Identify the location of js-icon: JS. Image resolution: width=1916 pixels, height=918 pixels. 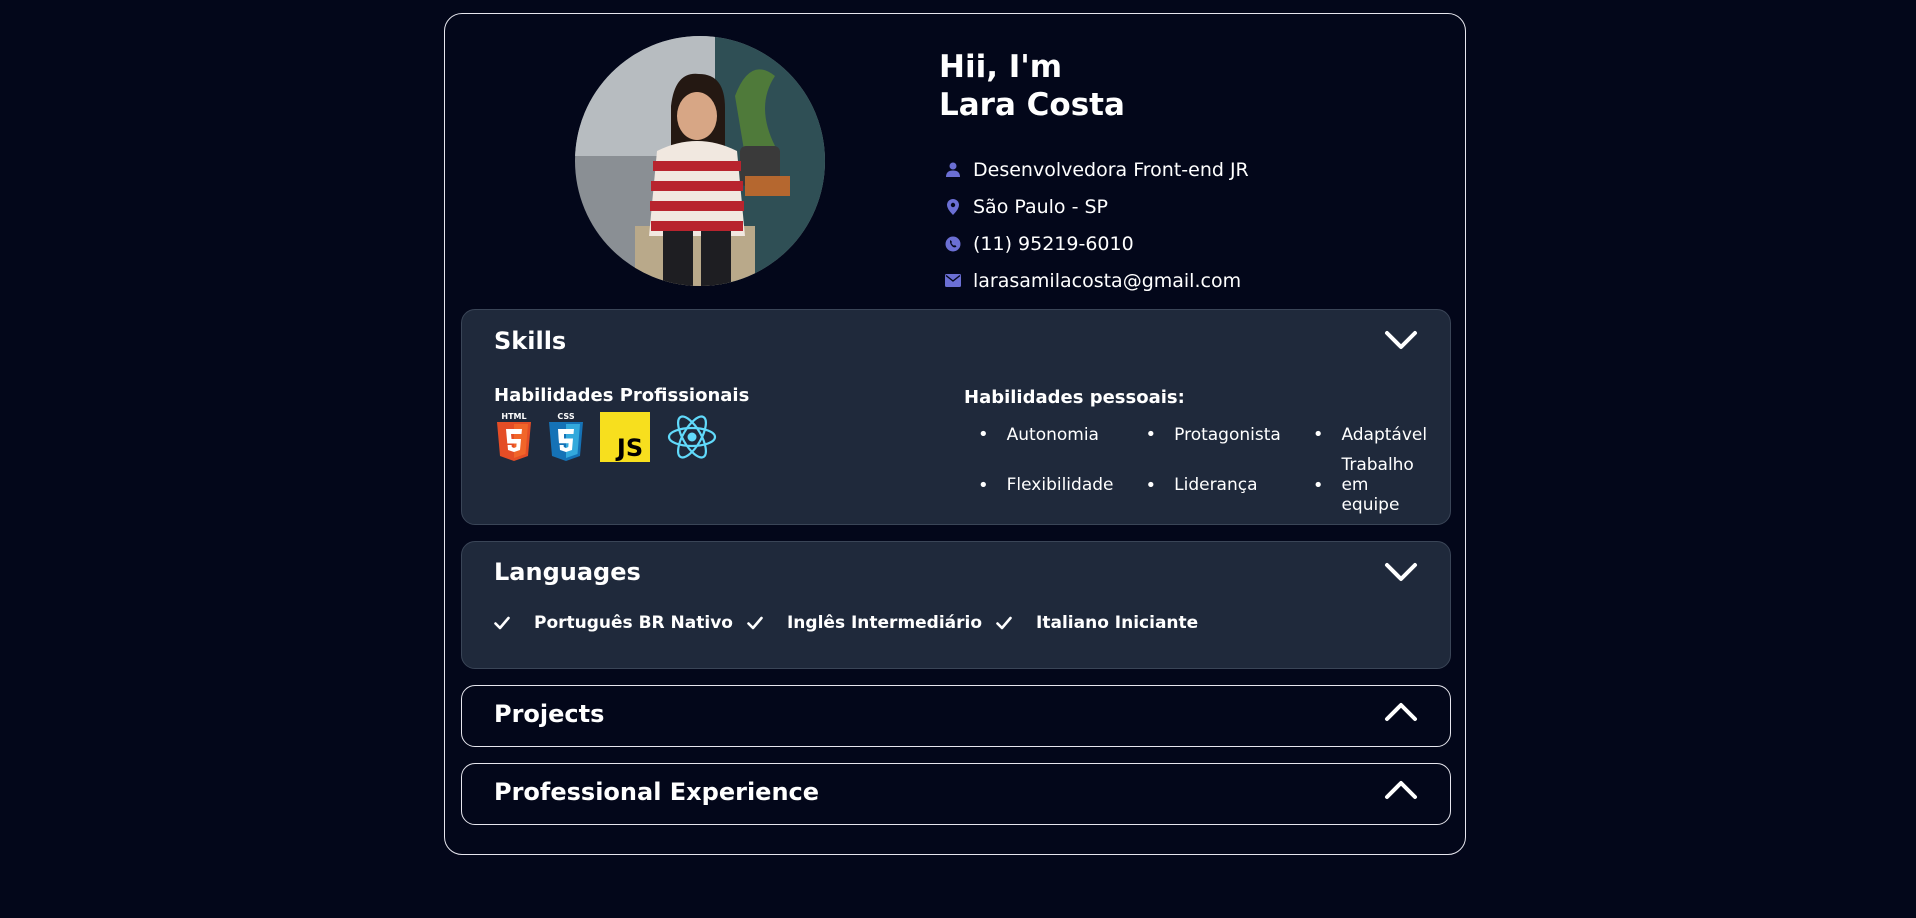
(625, 439).